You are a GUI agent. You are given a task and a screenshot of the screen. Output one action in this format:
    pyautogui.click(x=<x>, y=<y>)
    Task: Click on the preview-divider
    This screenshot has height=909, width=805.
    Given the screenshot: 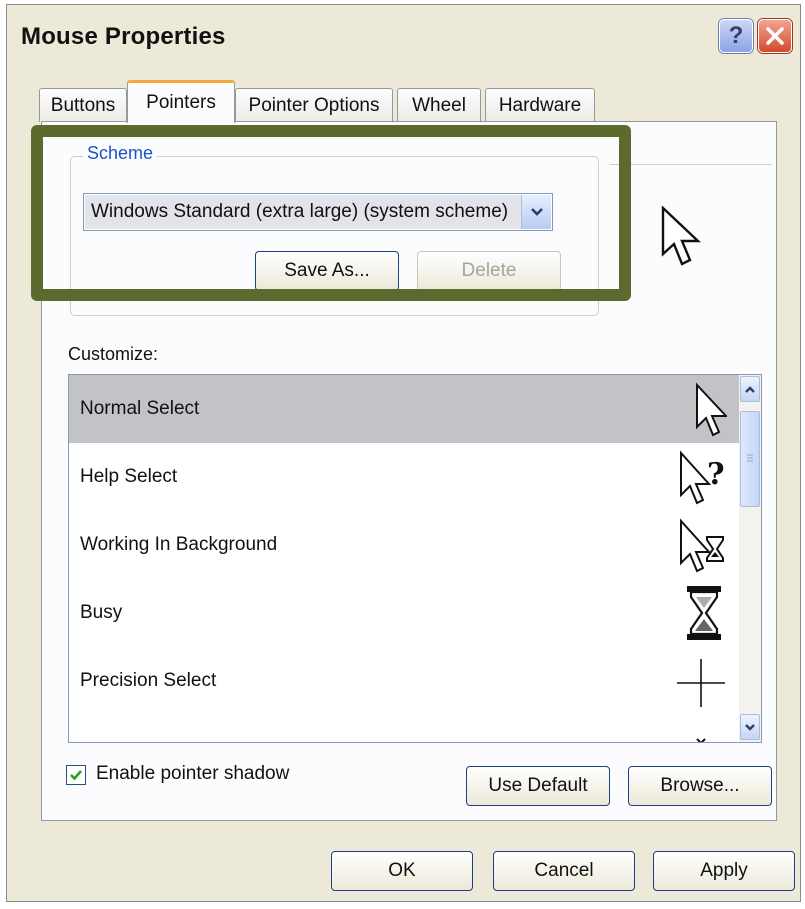 What is the action you would take?
    pyautogui.click(x=691, y=164)
    